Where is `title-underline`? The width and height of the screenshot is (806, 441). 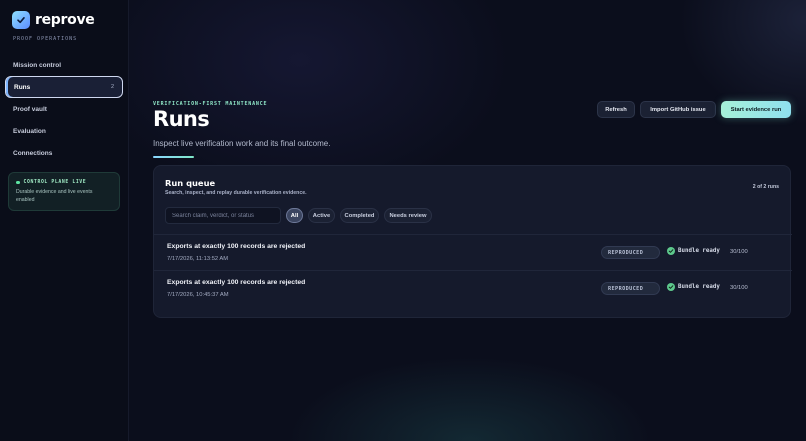
title-underline is located at coordinates (173, 157).